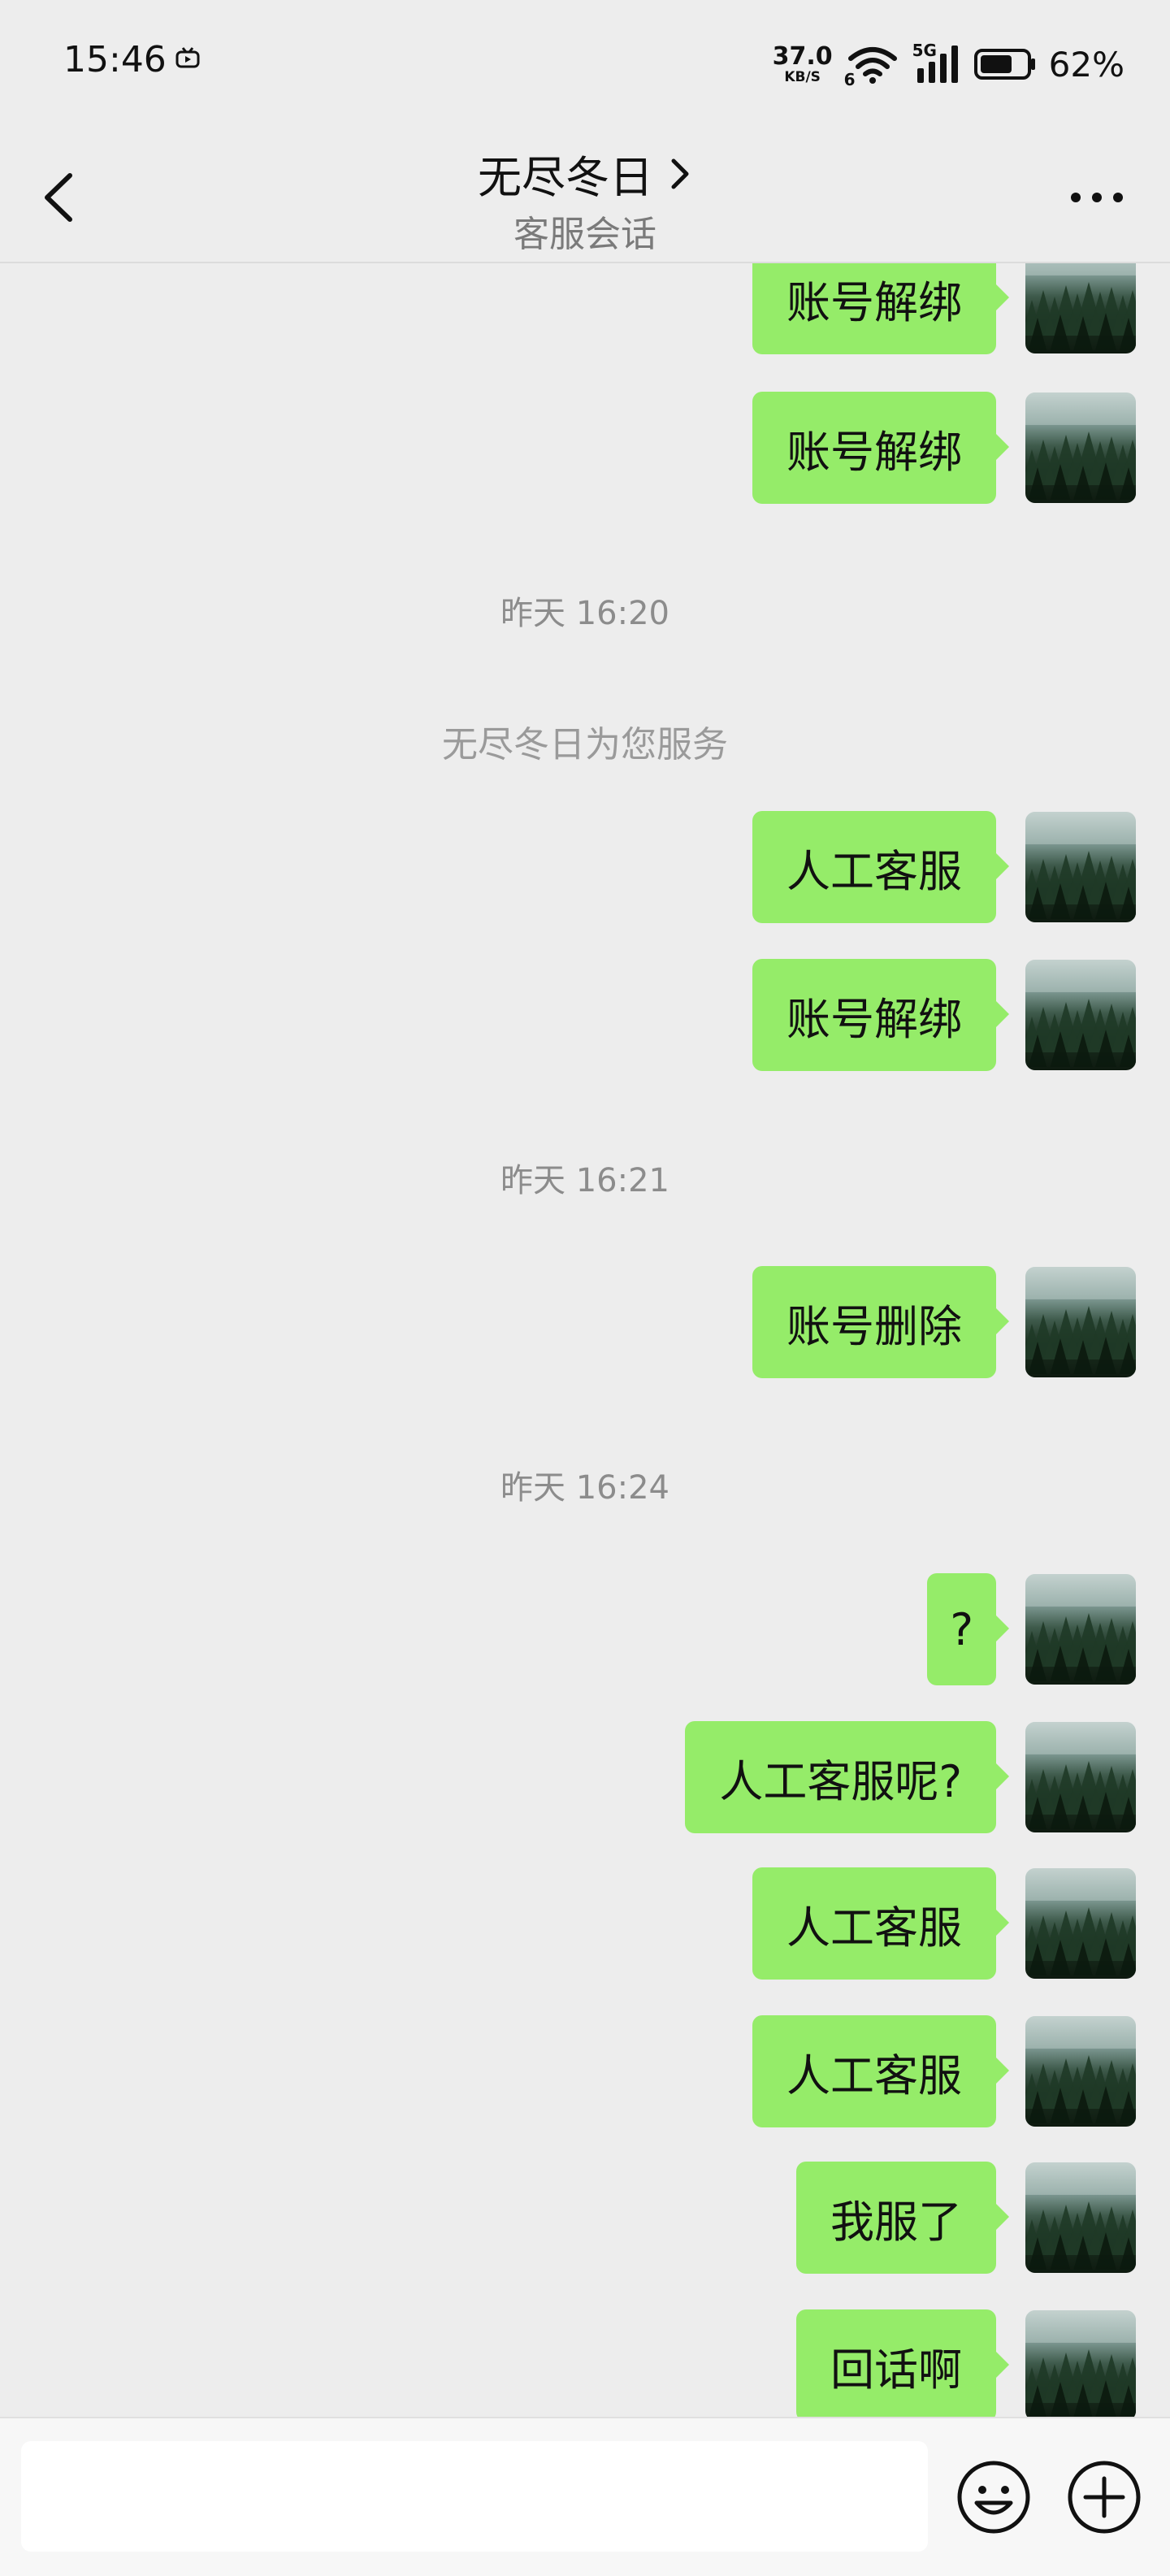 Image resolution: width=1170 pixels, height=2576 pixels. I want to click on plus-button, so click(1104, 2497).